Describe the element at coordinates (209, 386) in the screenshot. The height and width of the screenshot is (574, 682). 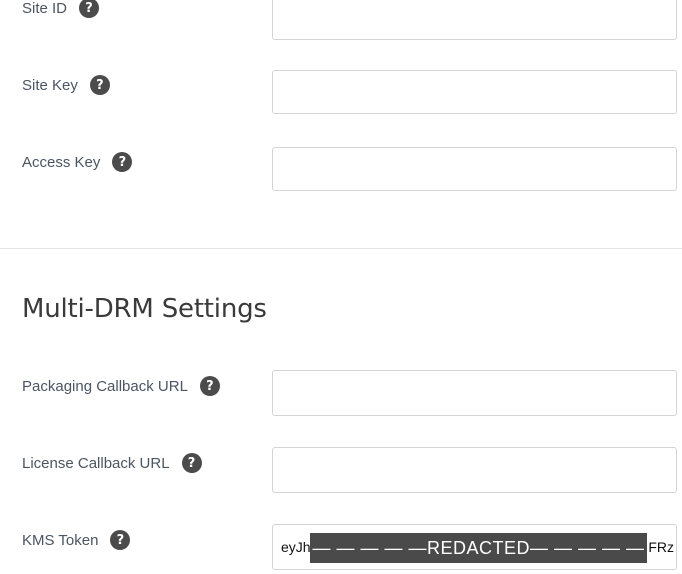
I see `packaging-callback-url-help-icon: ?` at that location.